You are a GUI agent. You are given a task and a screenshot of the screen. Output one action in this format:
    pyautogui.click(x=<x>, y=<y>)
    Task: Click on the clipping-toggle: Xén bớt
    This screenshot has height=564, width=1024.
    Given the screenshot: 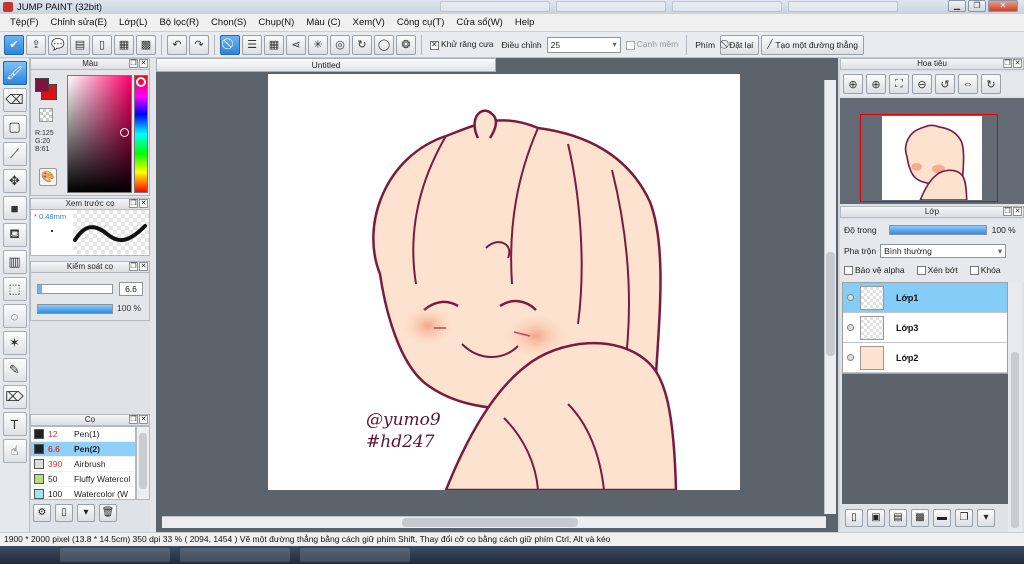 What is the action you would take?
    pyautogui.click(x=937, y=270)
    